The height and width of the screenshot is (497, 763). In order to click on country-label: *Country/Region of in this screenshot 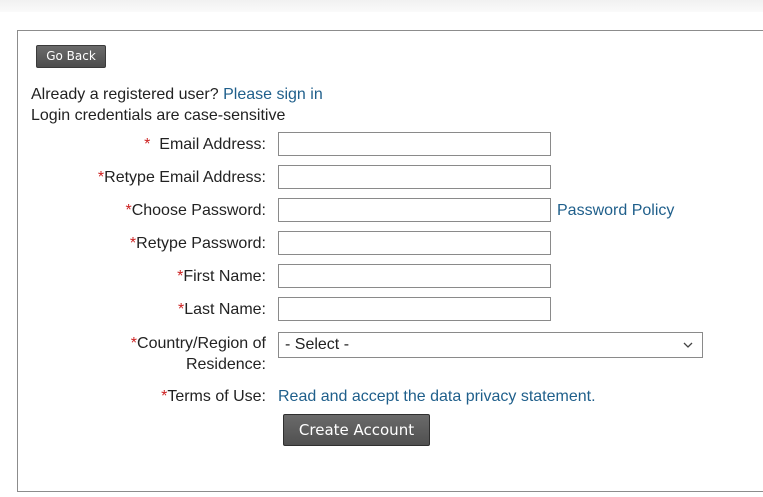, I will do `click(198, 343)`.